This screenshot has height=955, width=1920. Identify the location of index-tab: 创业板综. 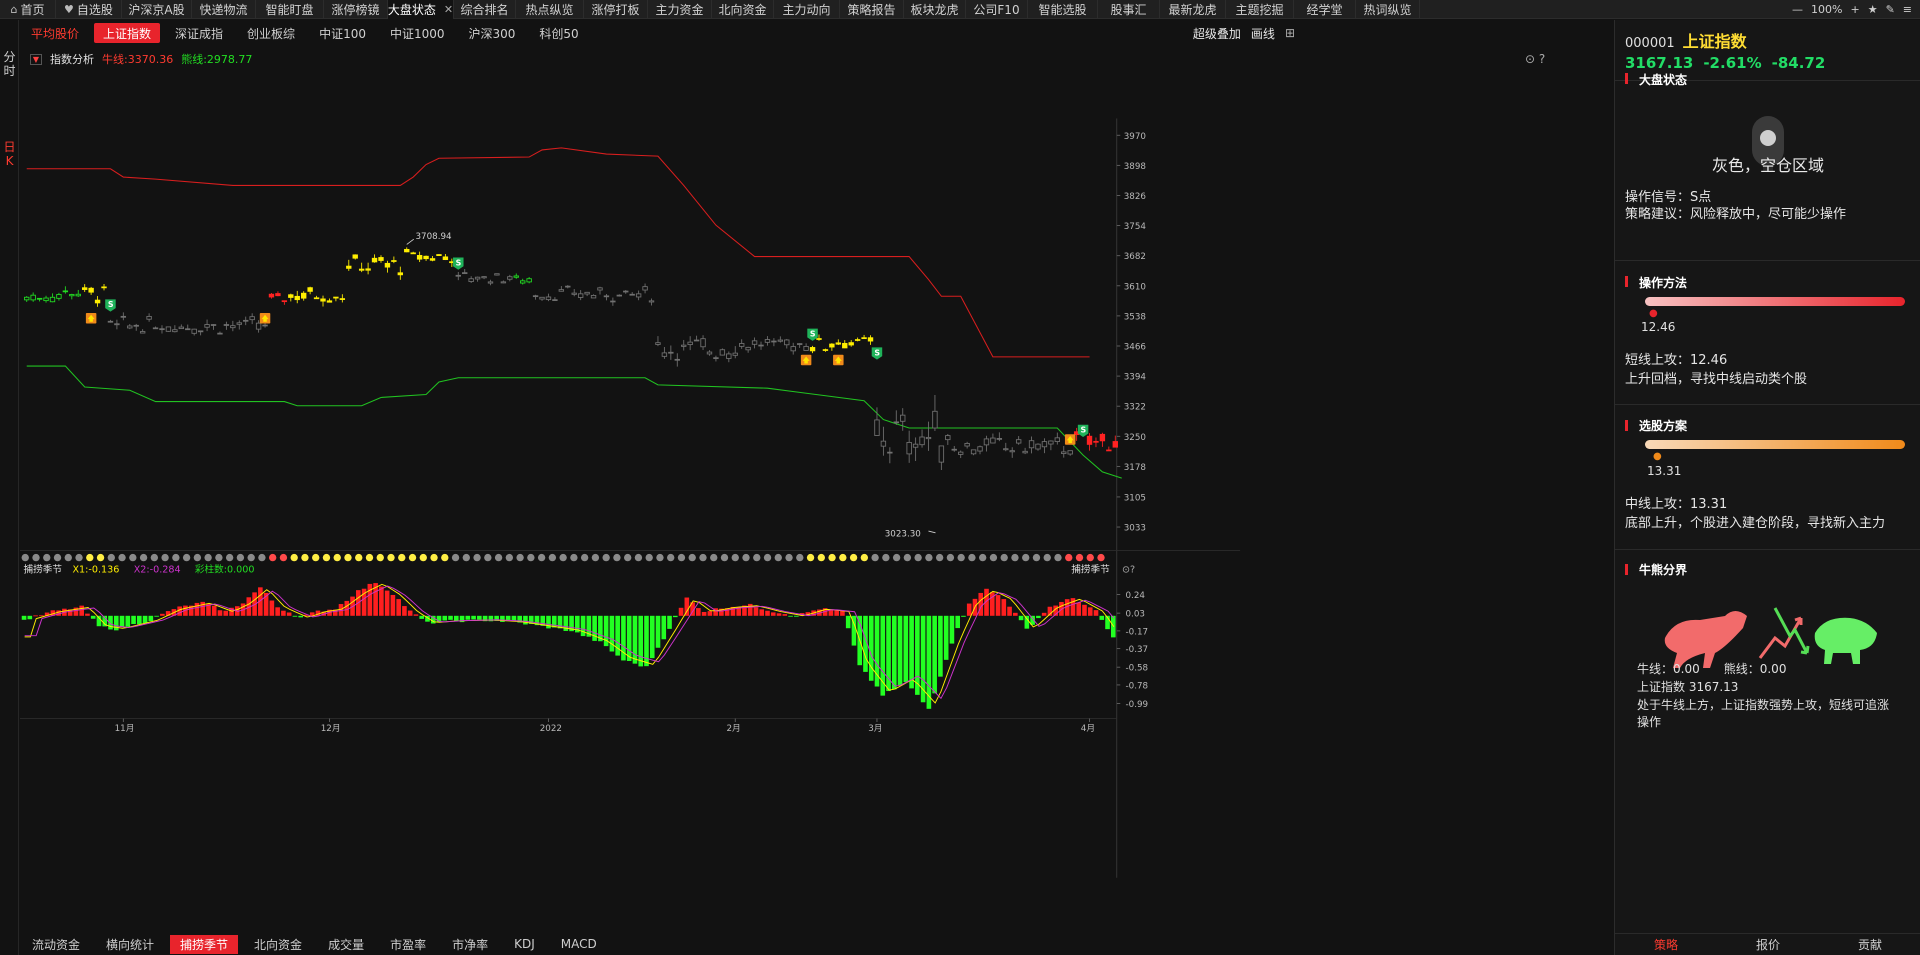
(271, 33).